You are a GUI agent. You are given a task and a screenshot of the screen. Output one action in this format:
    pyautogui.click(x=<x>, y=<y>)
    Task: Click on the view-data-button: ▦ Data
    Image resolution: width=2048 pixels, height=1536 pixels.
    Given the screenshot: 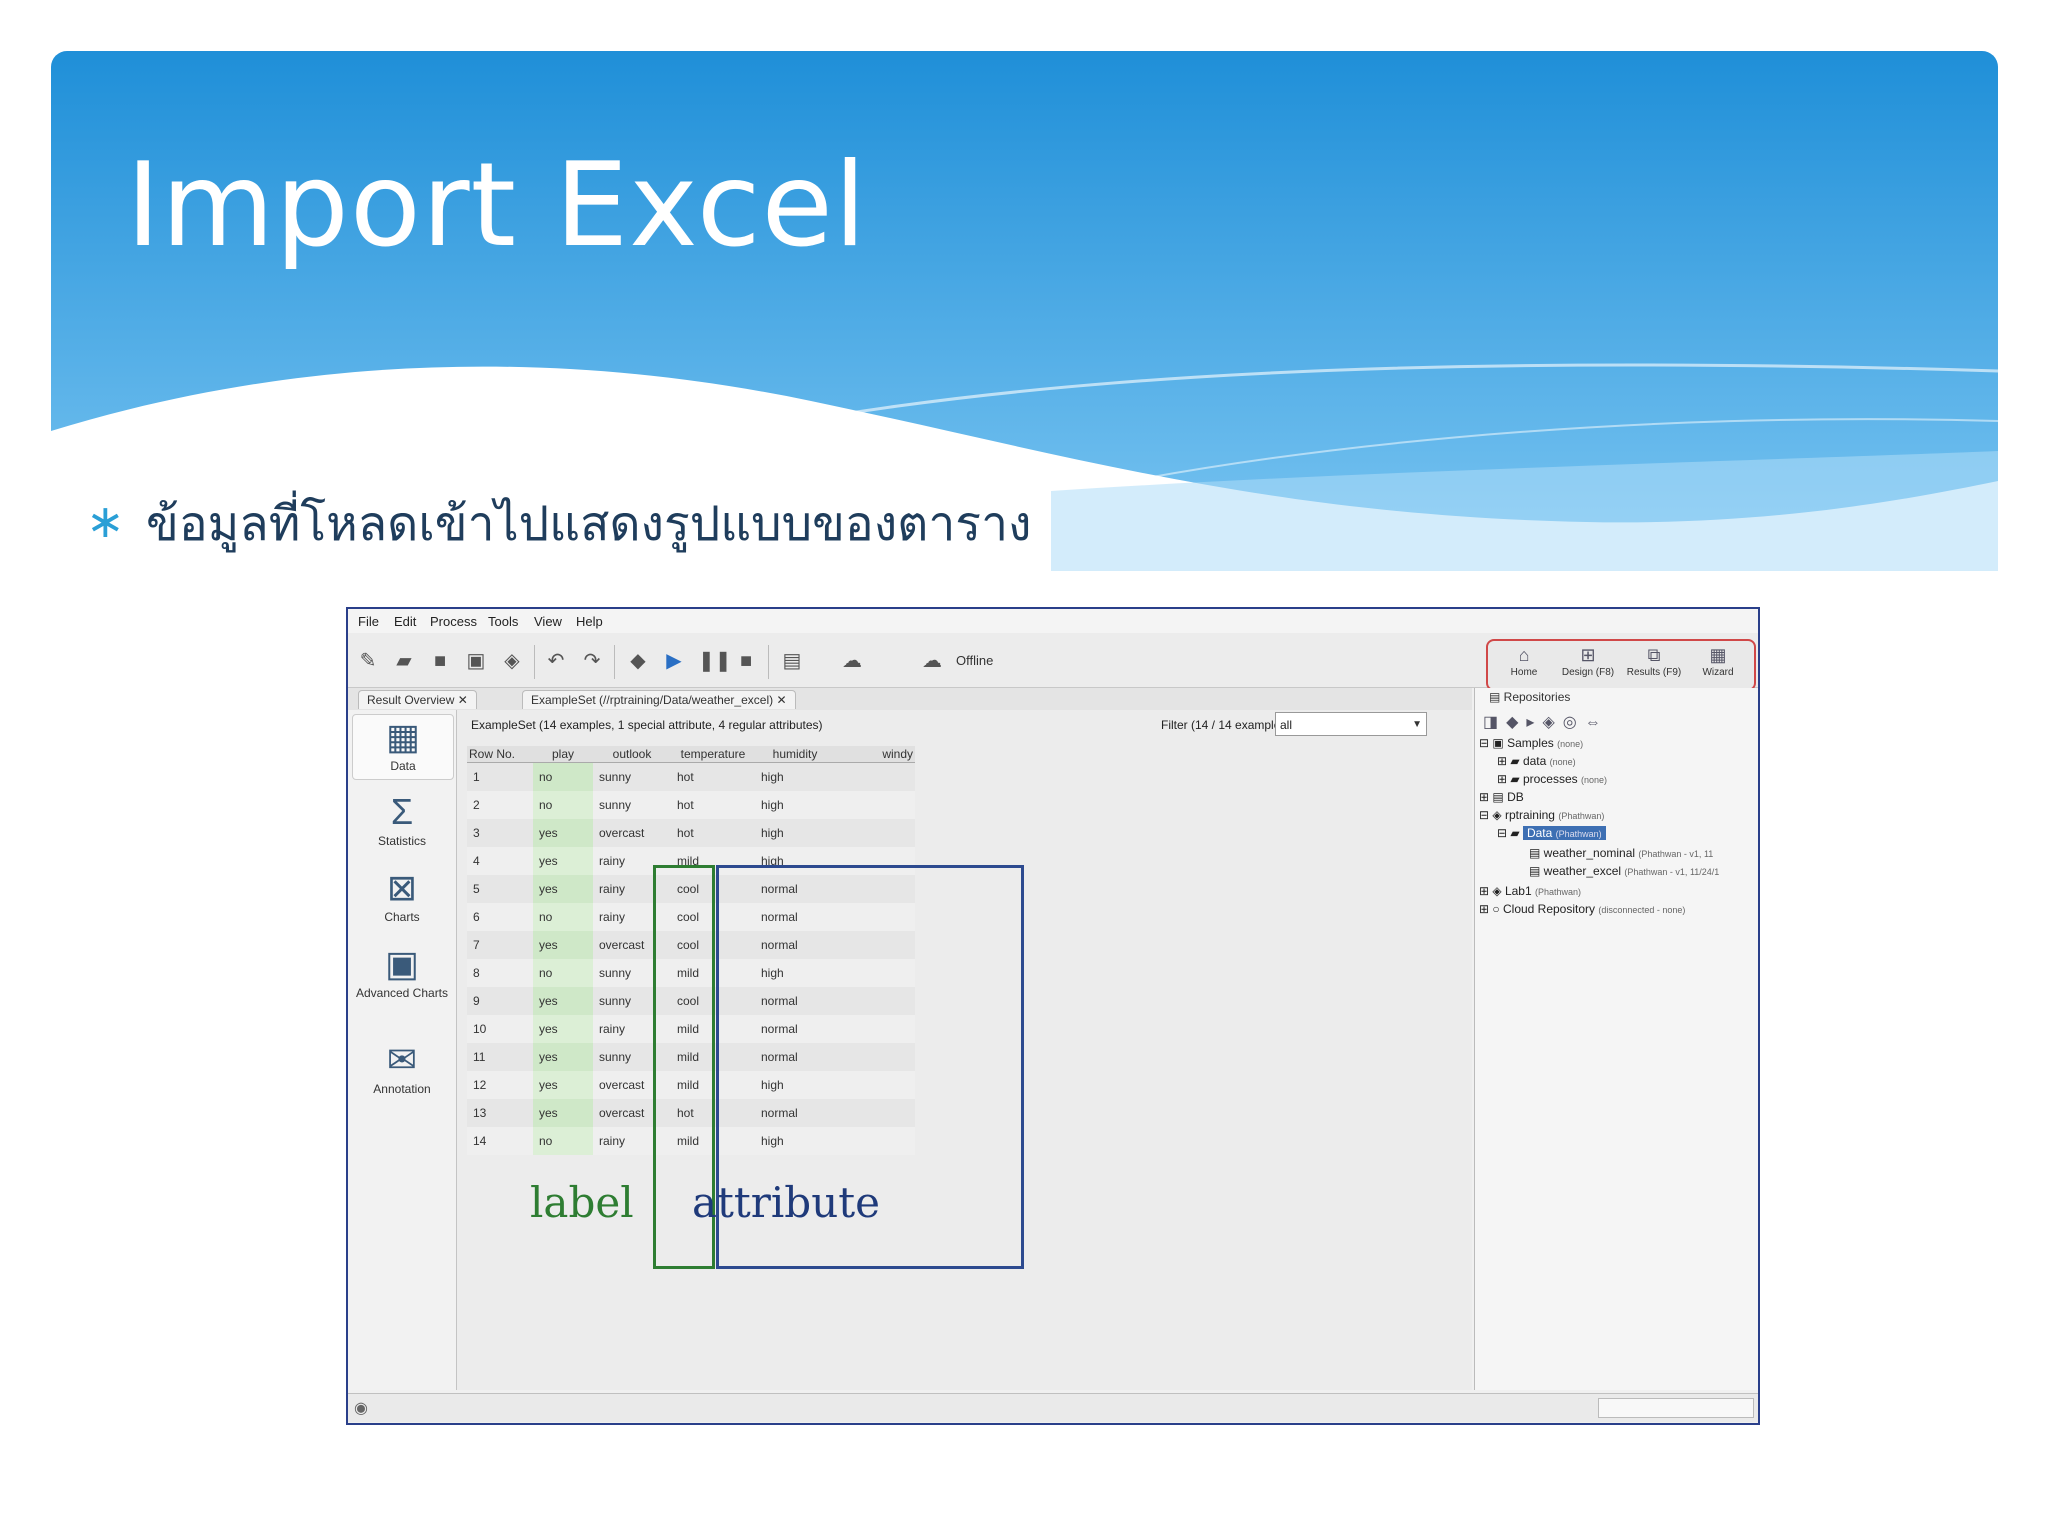 What is the action you would take?
    pyautogui.click(x=403, y=747)
    